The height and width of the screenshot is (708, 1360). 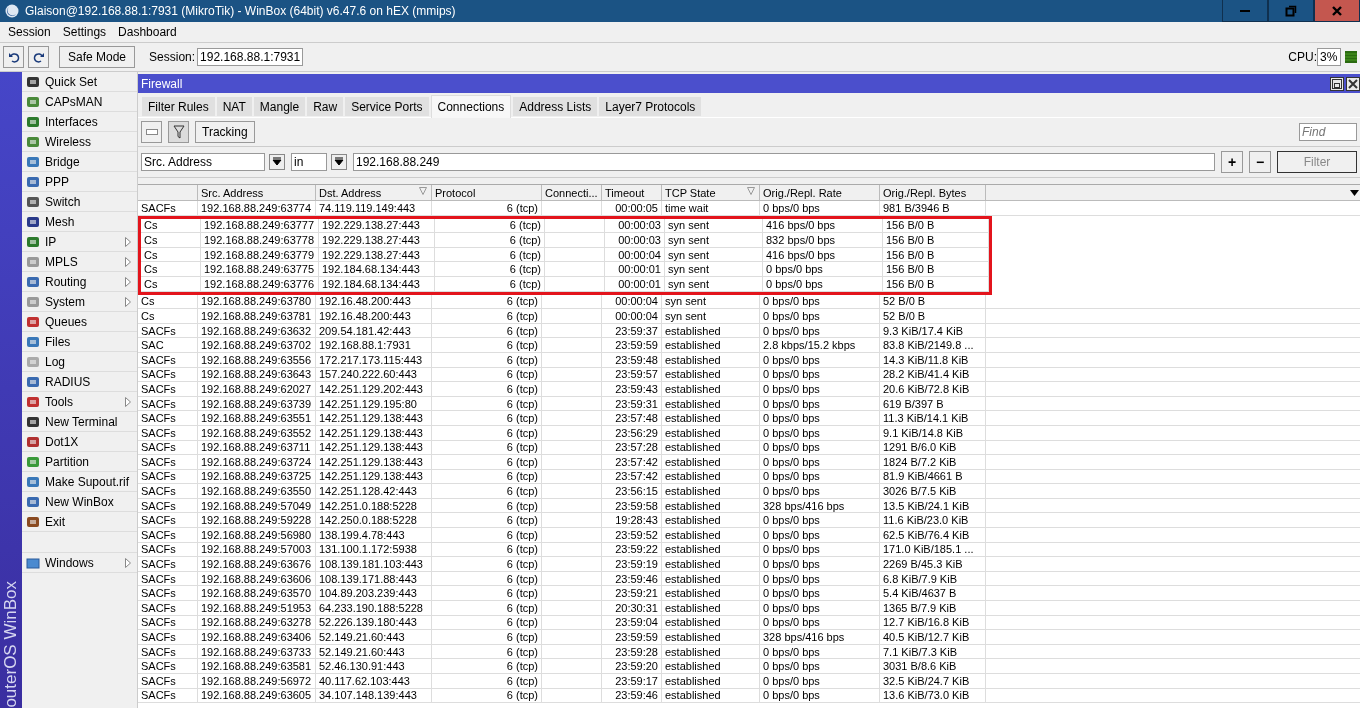 What do you see at coordinates (632, 622) in the screenshot?
I see `table-cell: 23:59:04` at bounding box center [632, 622].